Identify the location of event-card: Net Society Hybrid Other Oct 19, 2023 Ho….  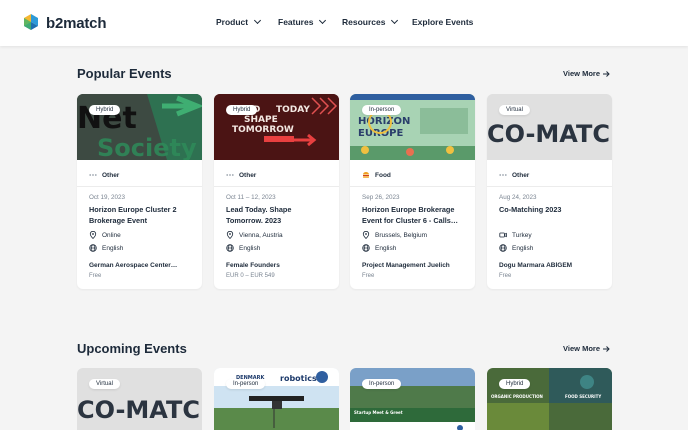
(139, 191).